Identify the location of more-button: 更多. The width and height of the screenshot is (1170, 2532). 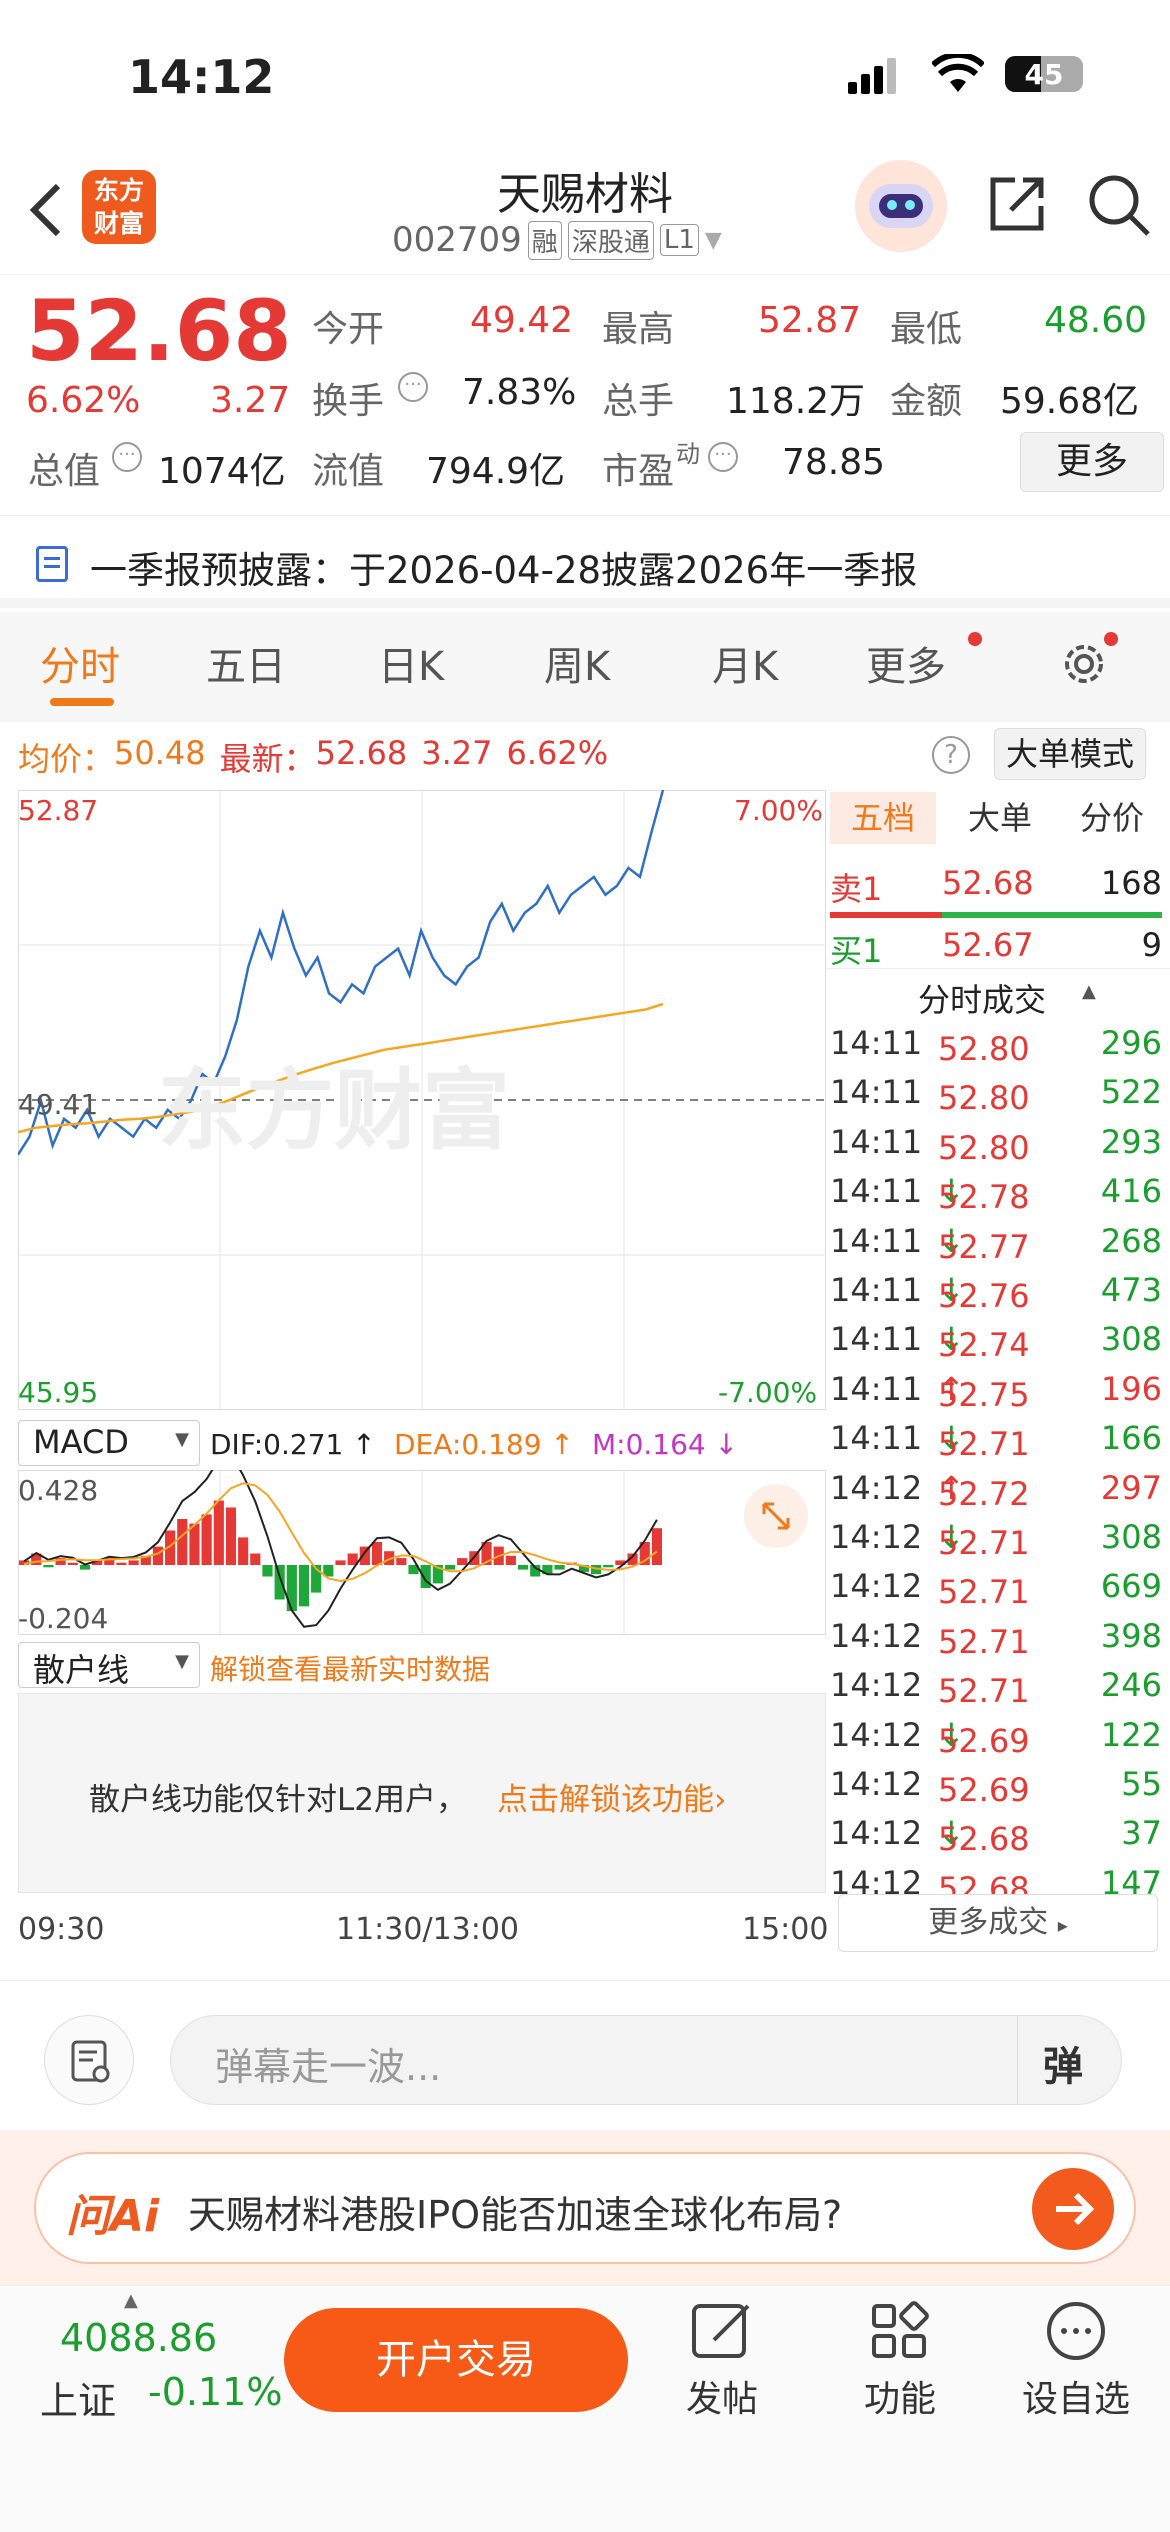
(1092, 462).